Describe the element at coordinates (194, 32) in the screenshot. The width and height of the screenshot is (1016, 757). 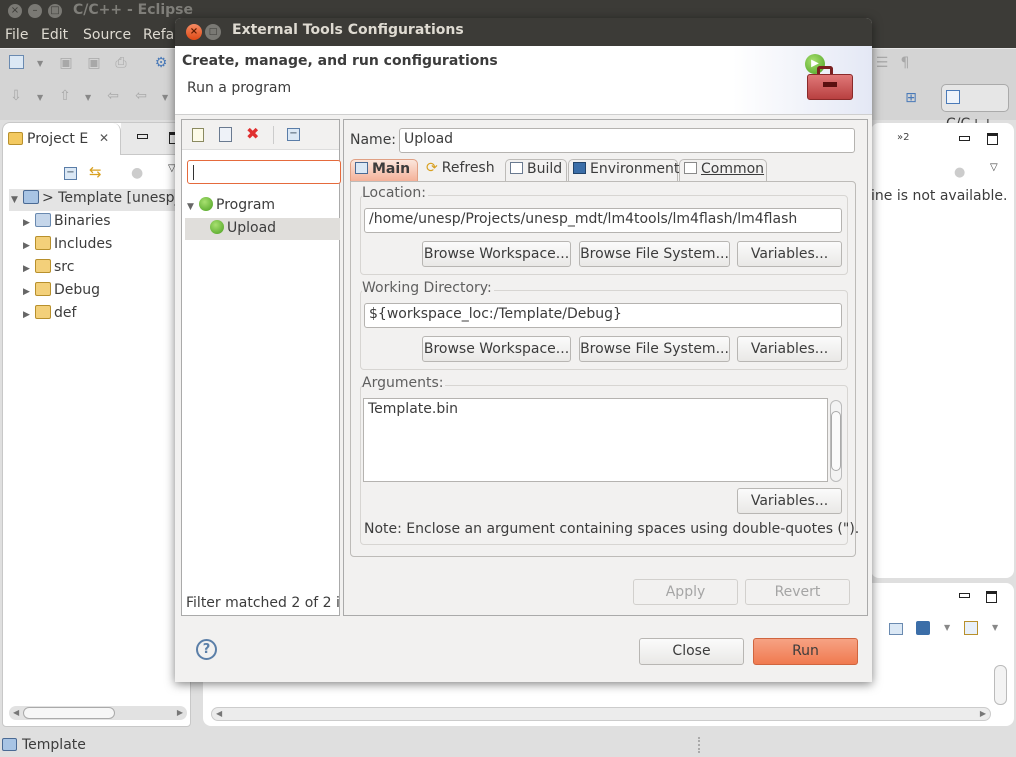
I see `dialog-close-icon: ×` at that location.